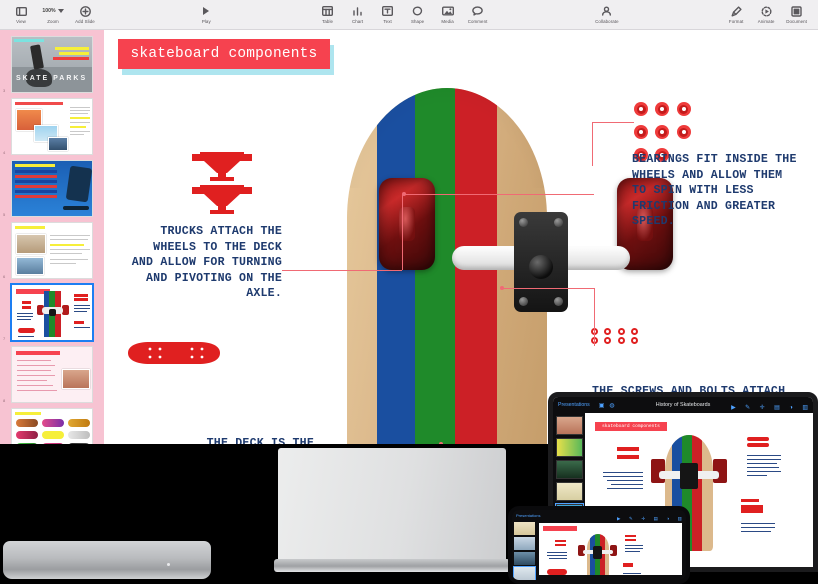 This screenshot has width=818, height=584. What do you see at coordinates (680, 518) in the screenshot?
I see `document-icon: ▥` at bounding box center [680, 518].